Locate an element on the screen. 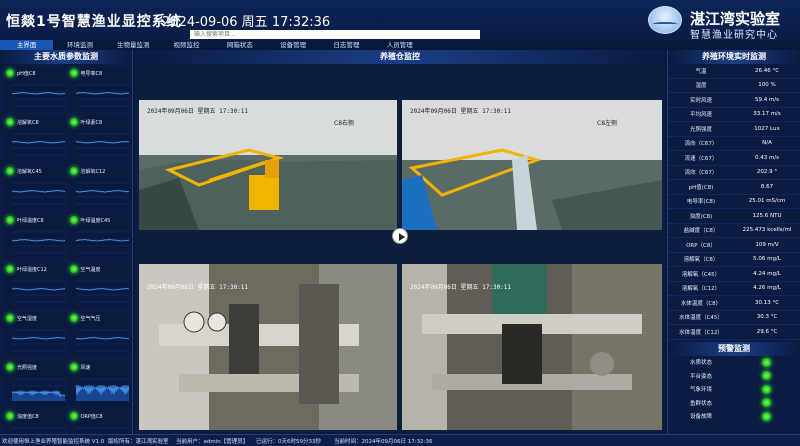 This screenshot has width=800, height=446. tab-video: 视频监控 is located at coordinates (186, 45).